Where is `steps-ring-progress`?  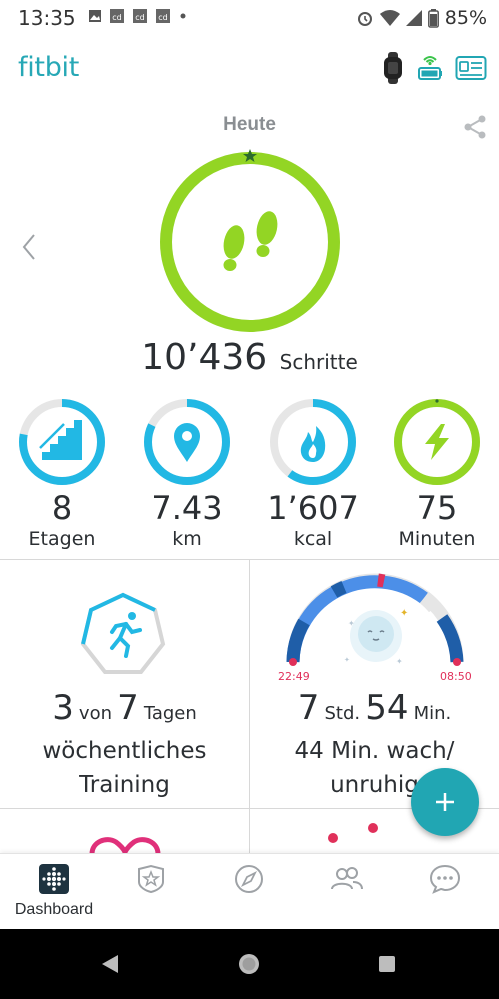
steps-ring-progress is located at coordinates (250, 242).